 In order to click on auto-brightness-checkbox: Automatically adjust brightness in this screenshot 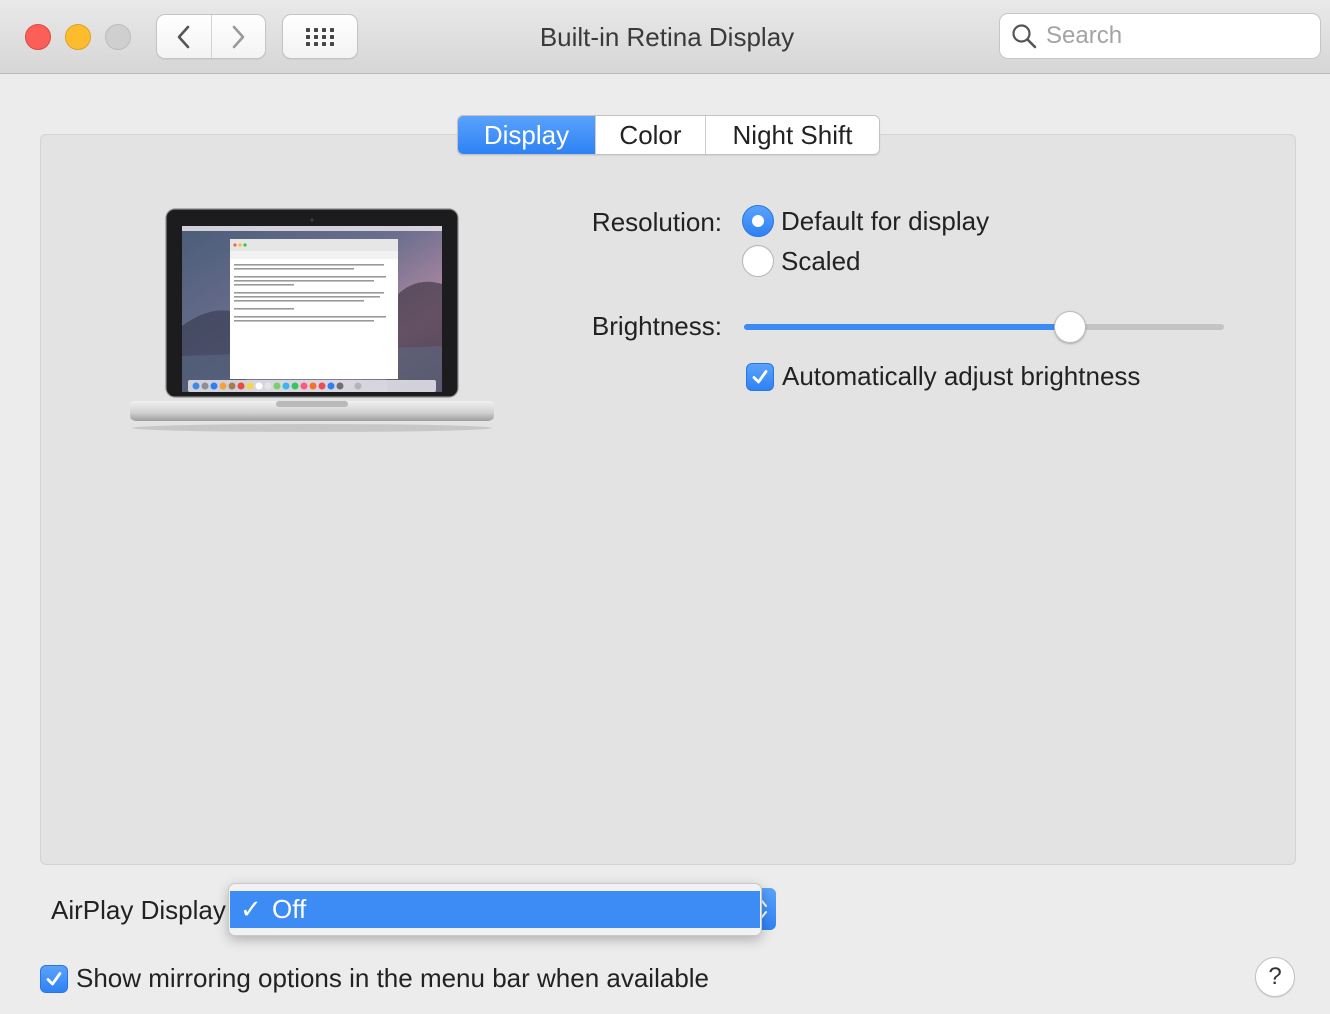, I will do `click(943, 376)`.